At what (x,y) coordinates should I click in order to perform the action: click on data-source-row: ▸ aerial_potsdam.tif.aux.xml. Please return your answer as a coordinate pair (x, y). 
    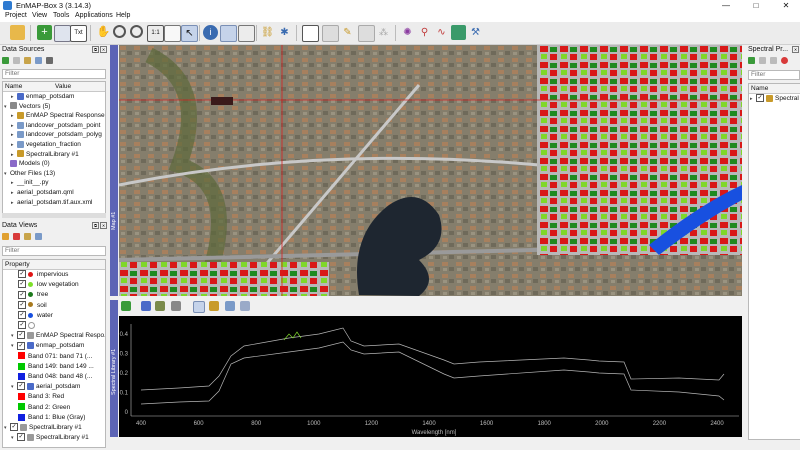
    Looking at the image, I should click on (52, 202).